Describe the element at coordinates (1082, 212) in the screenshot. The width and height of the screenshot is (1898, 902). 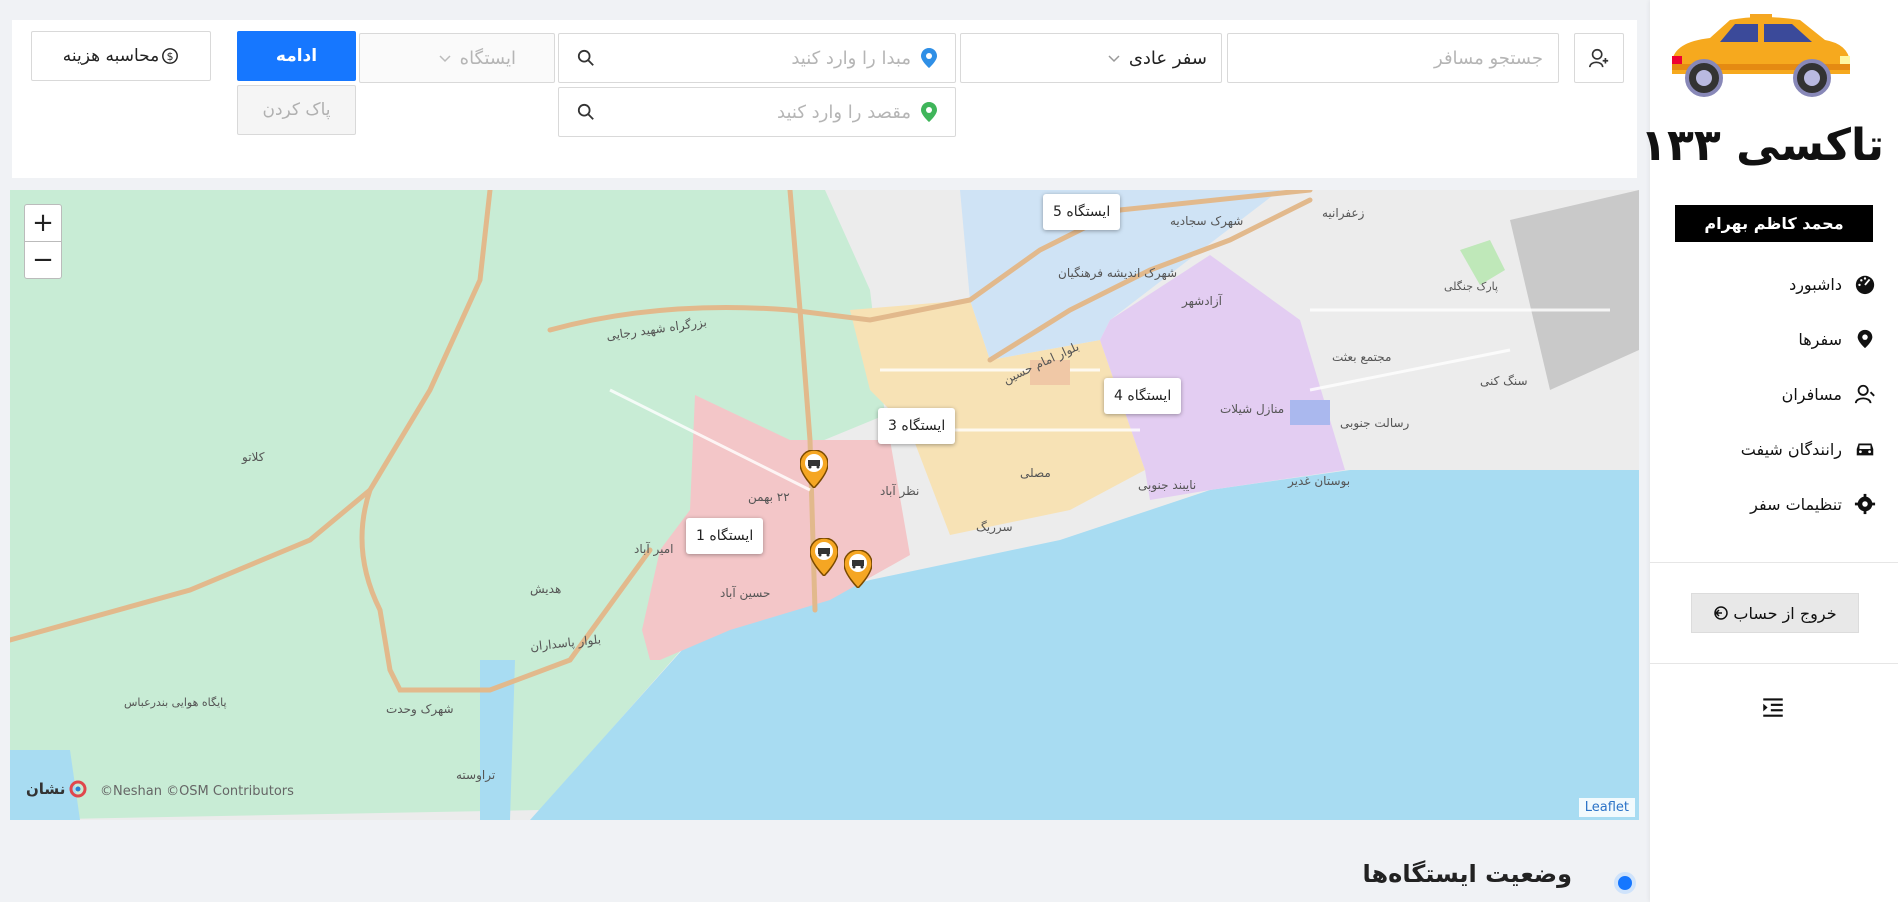
I see `station-label-5: ایستگاه 5` at that location.